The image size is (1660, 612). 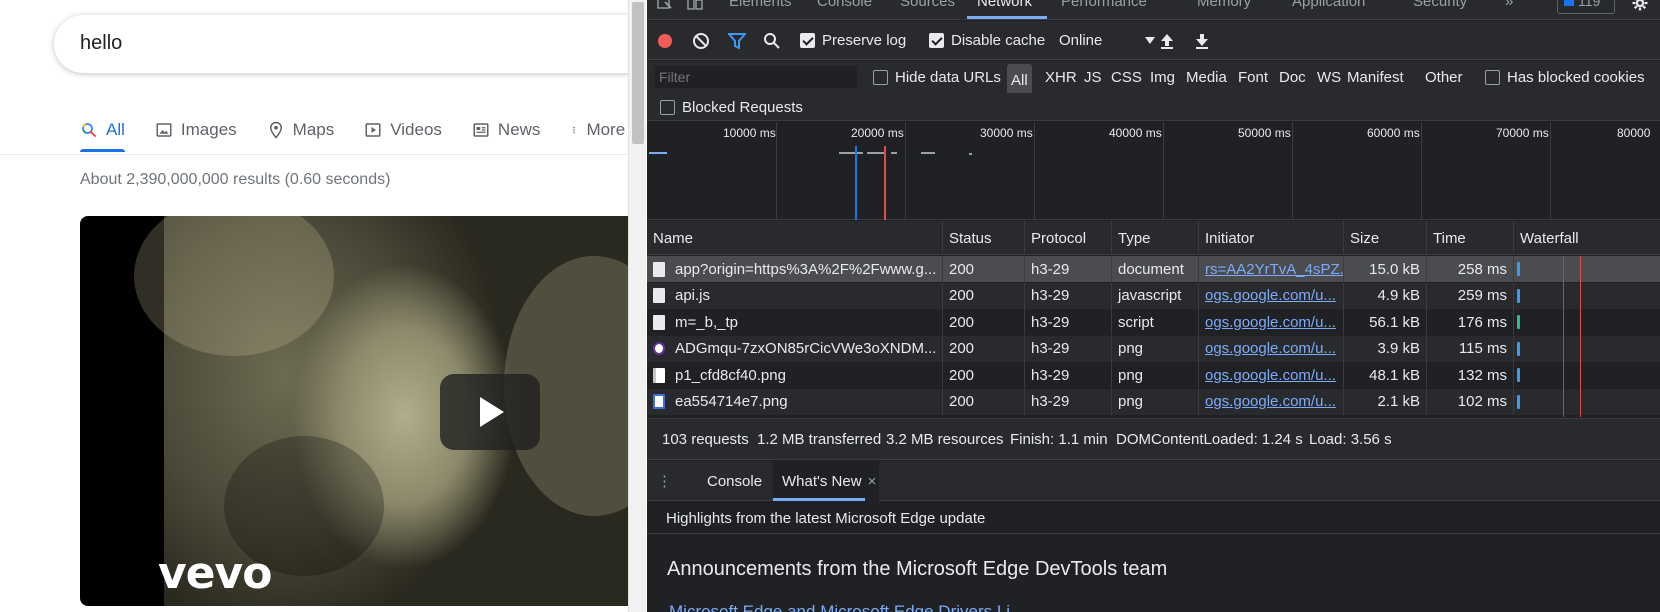 What do you see at coordinates (1328, 5) in the screenshot?
I see `tab-application: Application` at bounding box center [1328, 5].